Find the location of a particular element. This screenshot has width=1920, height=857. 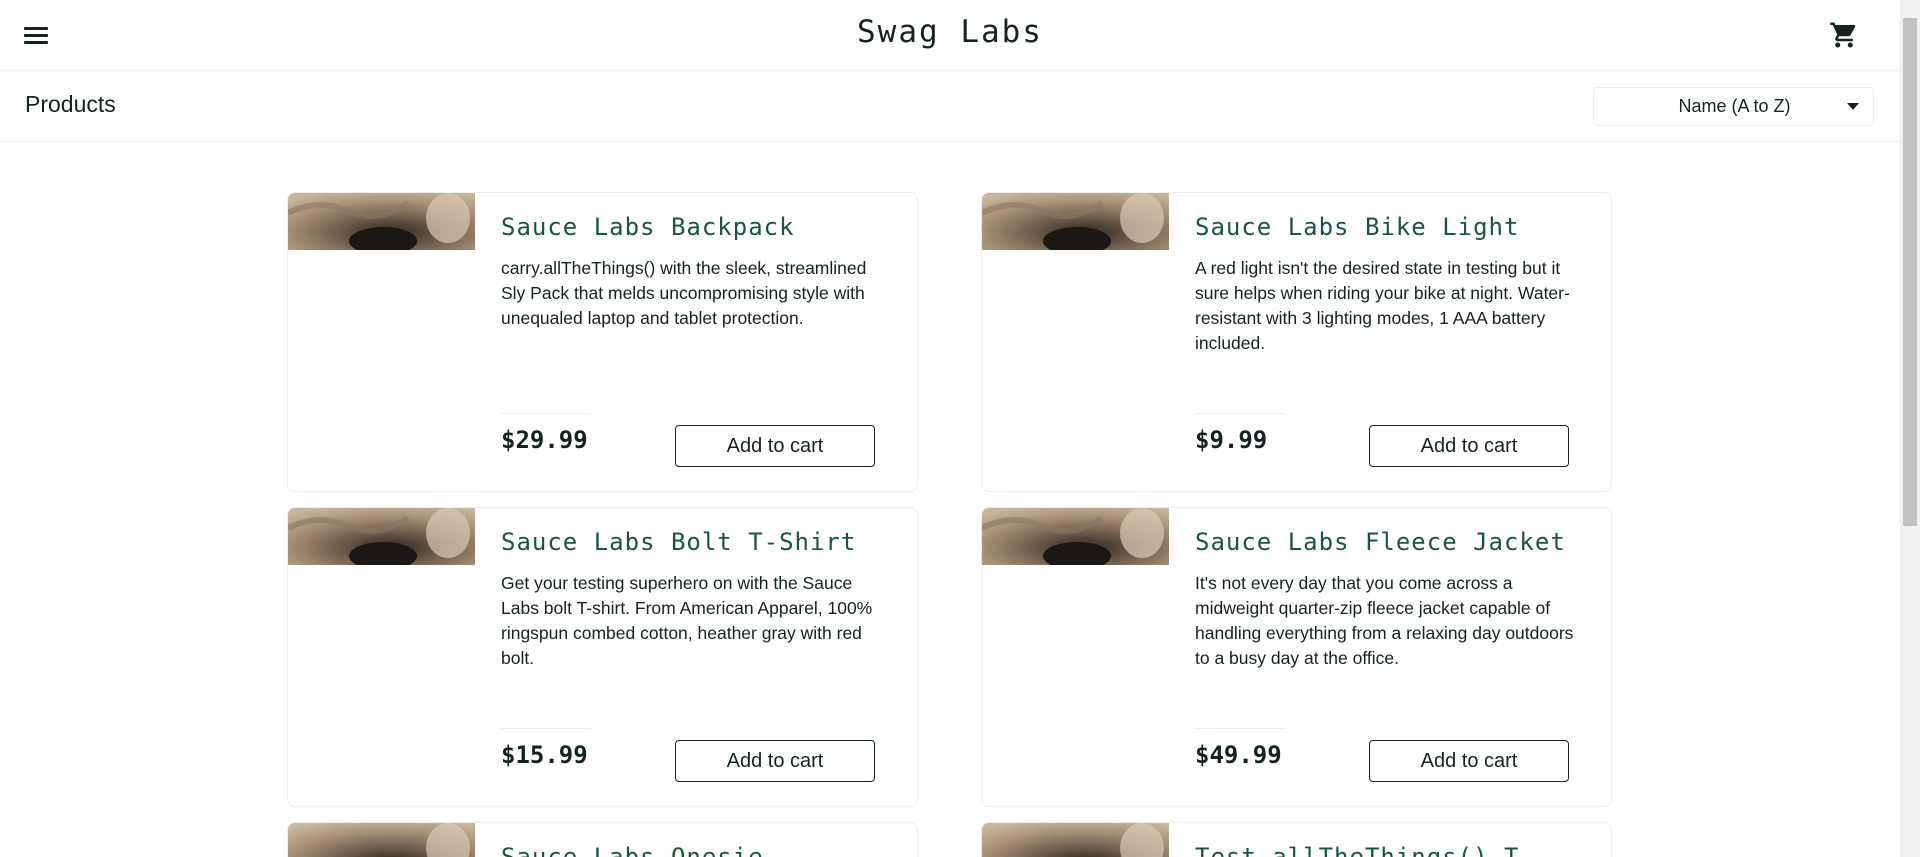

item-price: $49.99 is located at coordinates (1238, 755).